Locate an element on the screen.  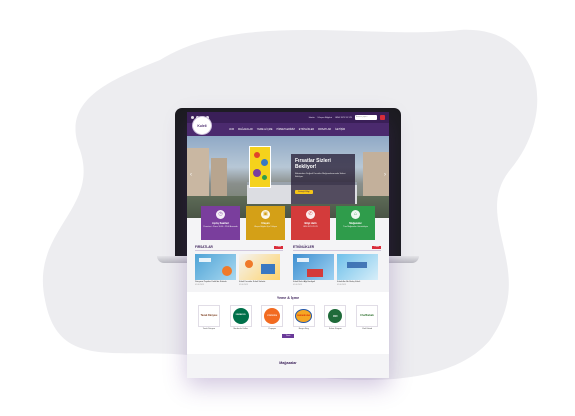
nav-item-services: HİZMETLERİMİZ is located at coordinates (285, 129).